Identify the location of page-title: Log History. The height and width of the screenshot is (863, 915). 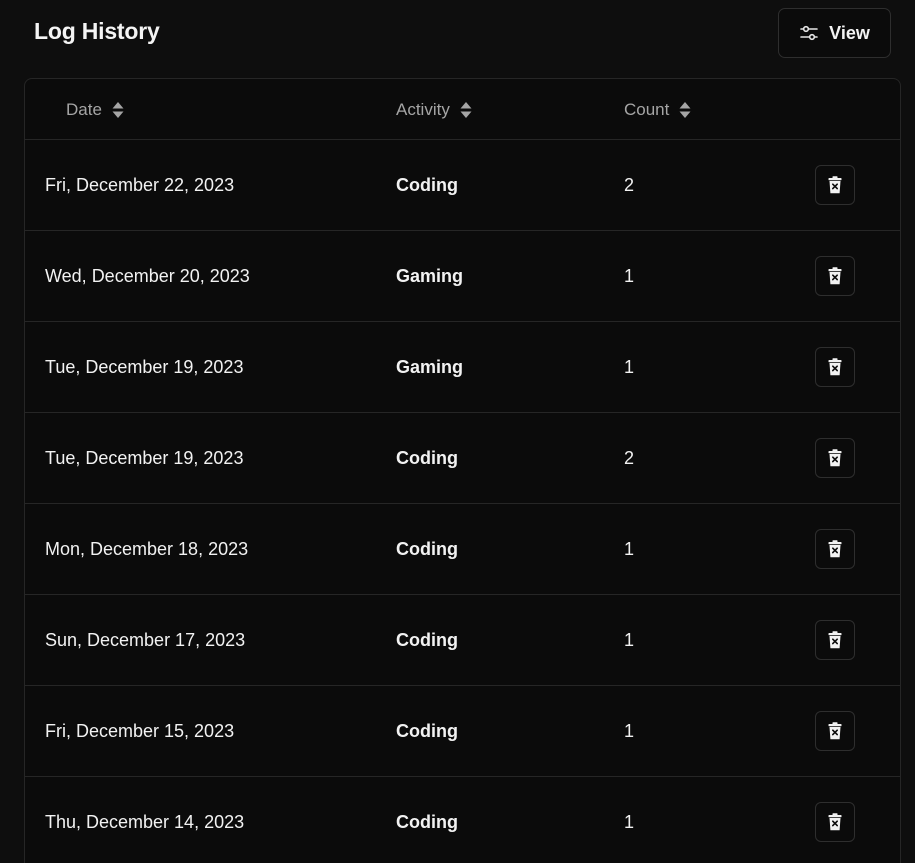
(97, 31).